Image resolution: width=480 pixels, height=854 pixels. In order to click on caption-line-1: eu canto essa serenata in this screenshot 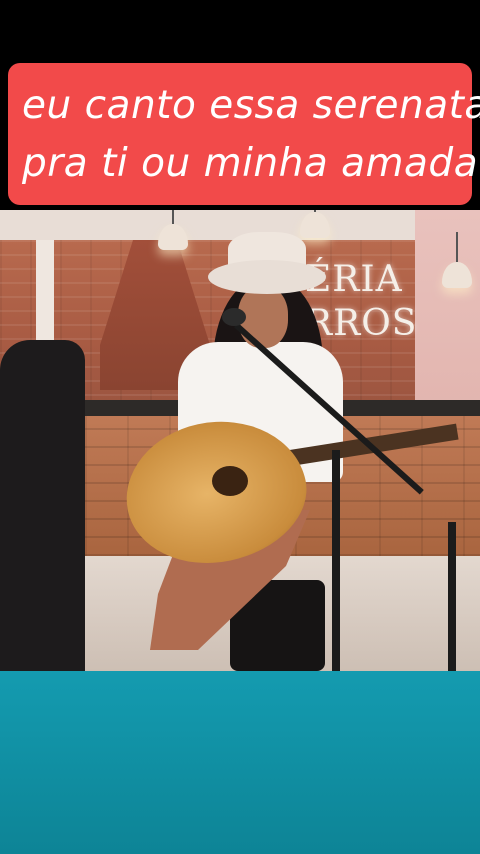, I will do `click(251, 105)`.